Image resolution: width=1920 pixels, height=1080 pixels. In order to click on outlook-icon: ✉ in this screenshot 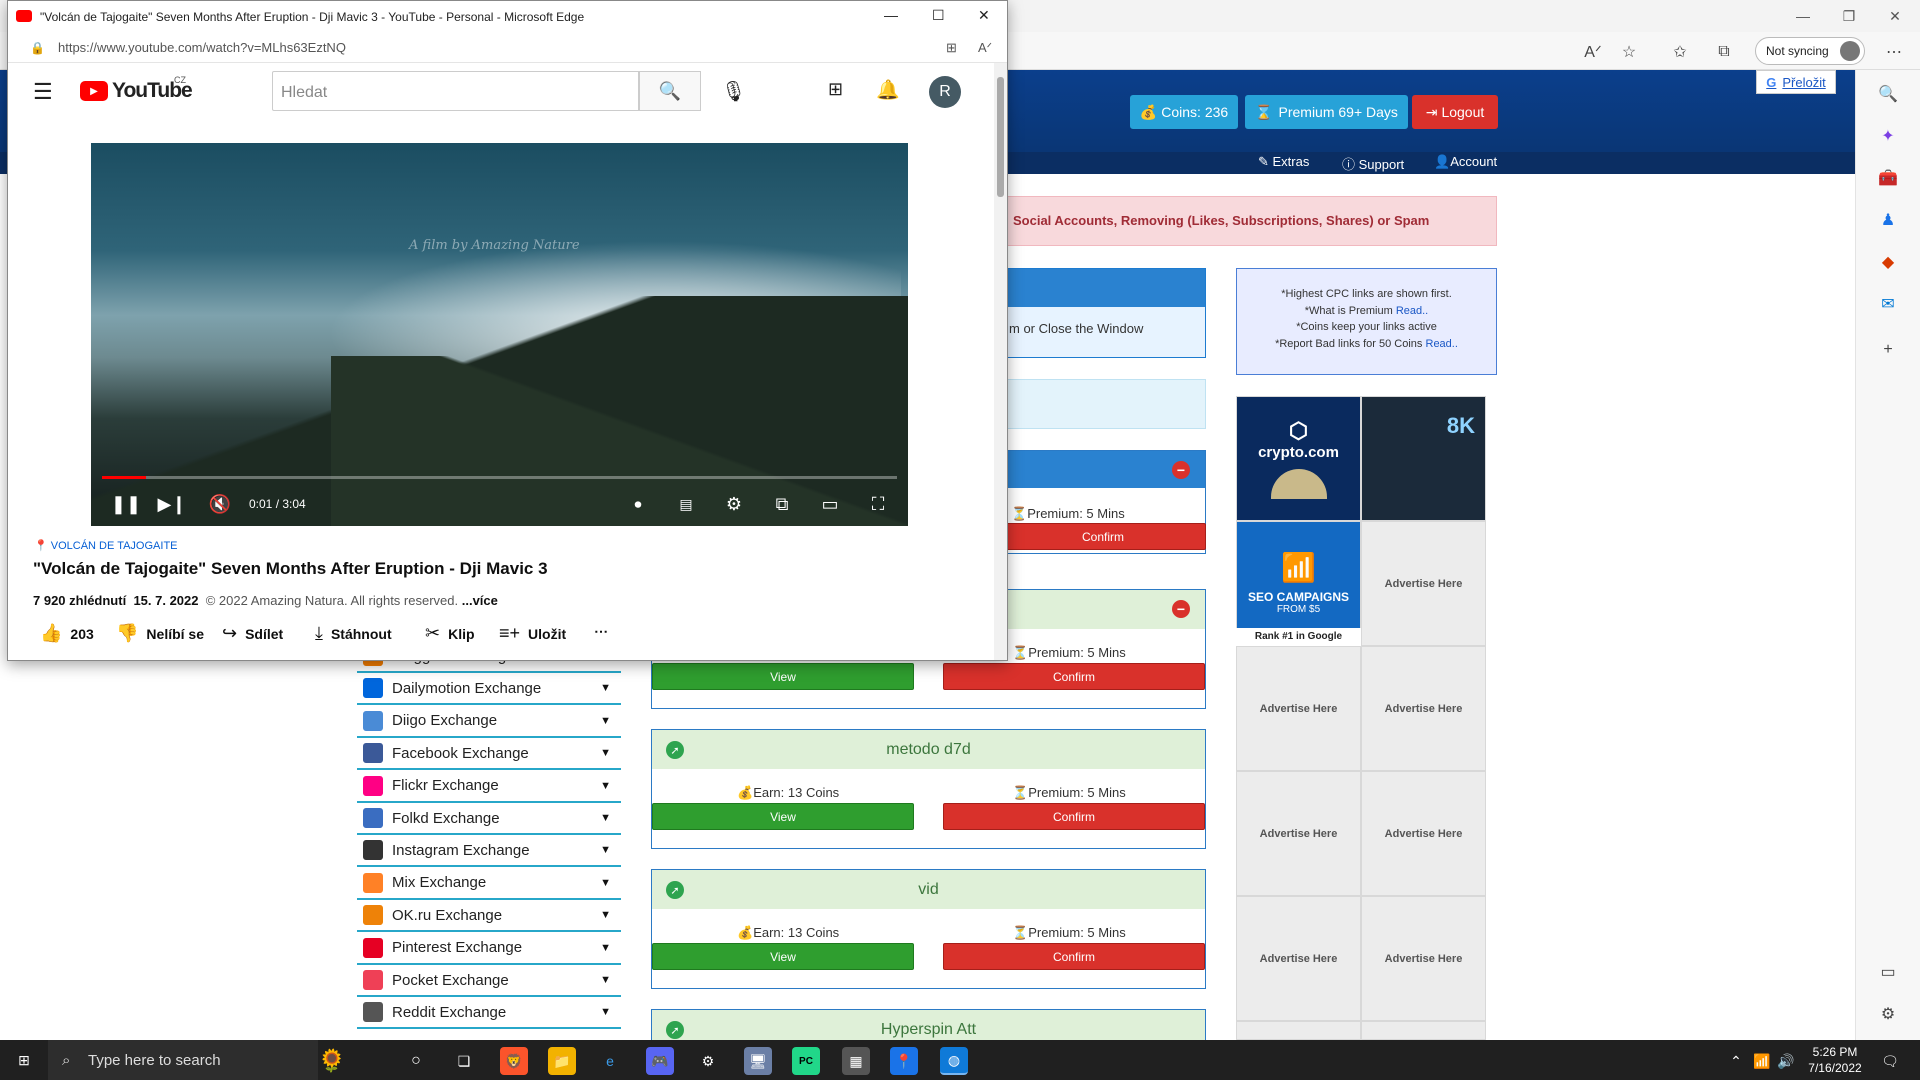, I will do `click(1888, 304)`.